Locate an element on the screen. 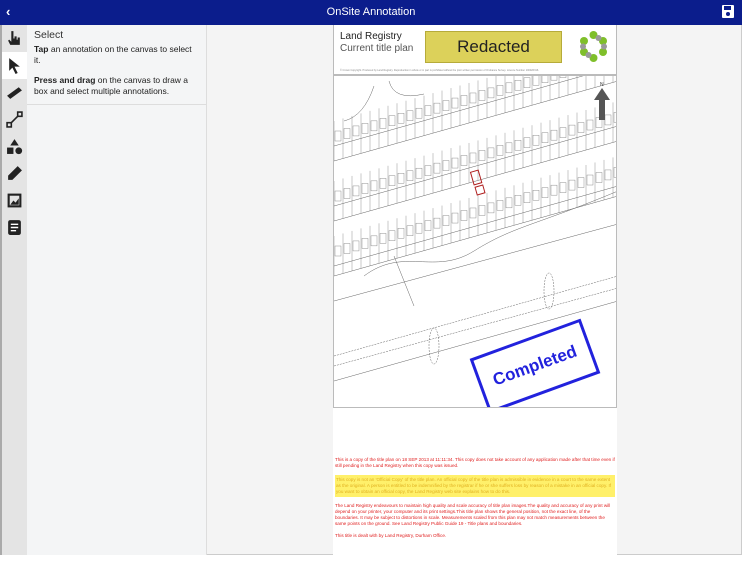  brand-name: Land Registry is located at coordinates (371, 36).